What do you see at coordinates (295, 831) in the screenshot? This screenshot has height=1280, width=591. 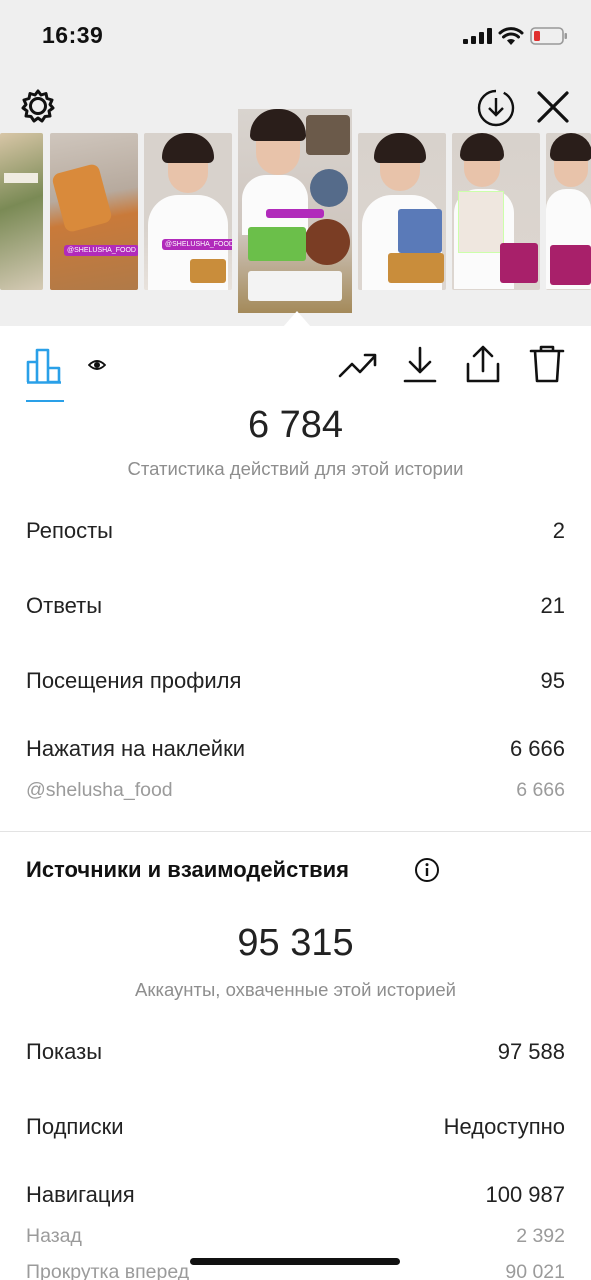 I see `section-divider` at bounding box center [295, 831].